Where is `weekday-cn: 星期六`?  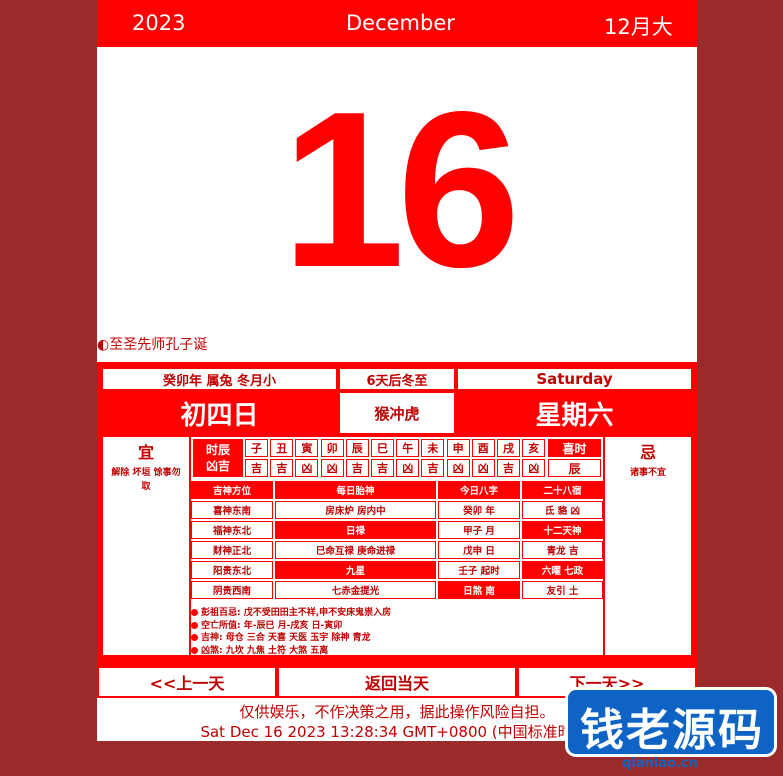 weekday-cn: 星期六 is located at coordinates (574, 413).